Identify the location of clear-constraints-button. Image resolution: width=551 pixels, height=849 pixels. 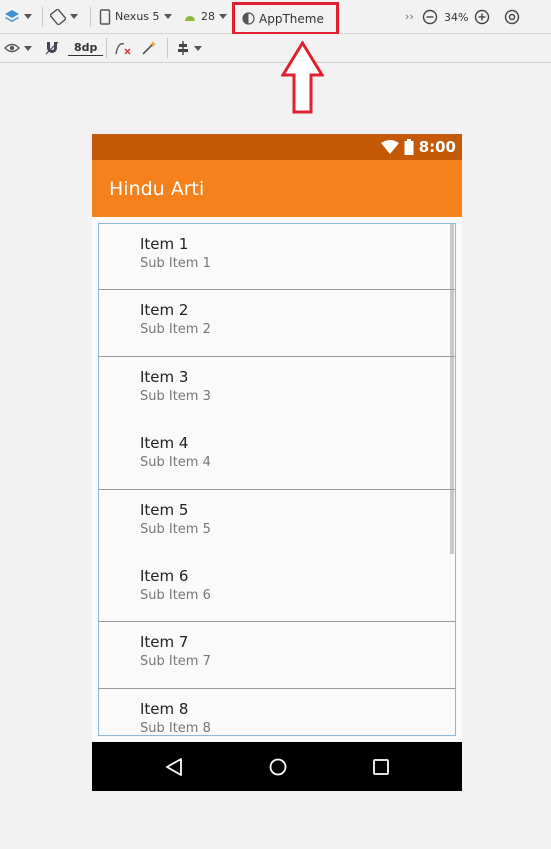
(123, 48).